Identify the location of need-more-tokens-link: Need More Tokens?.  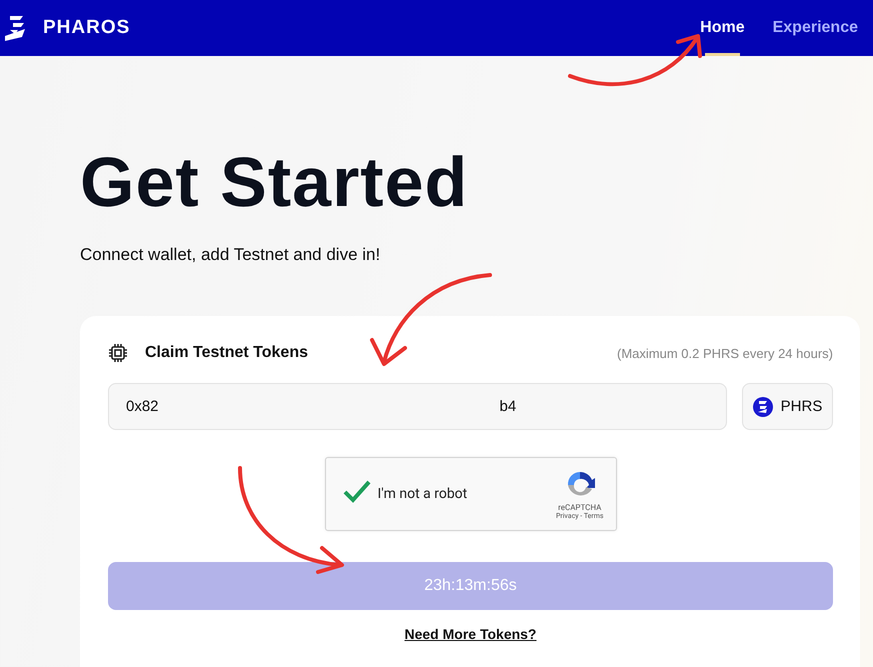
(470, 634).